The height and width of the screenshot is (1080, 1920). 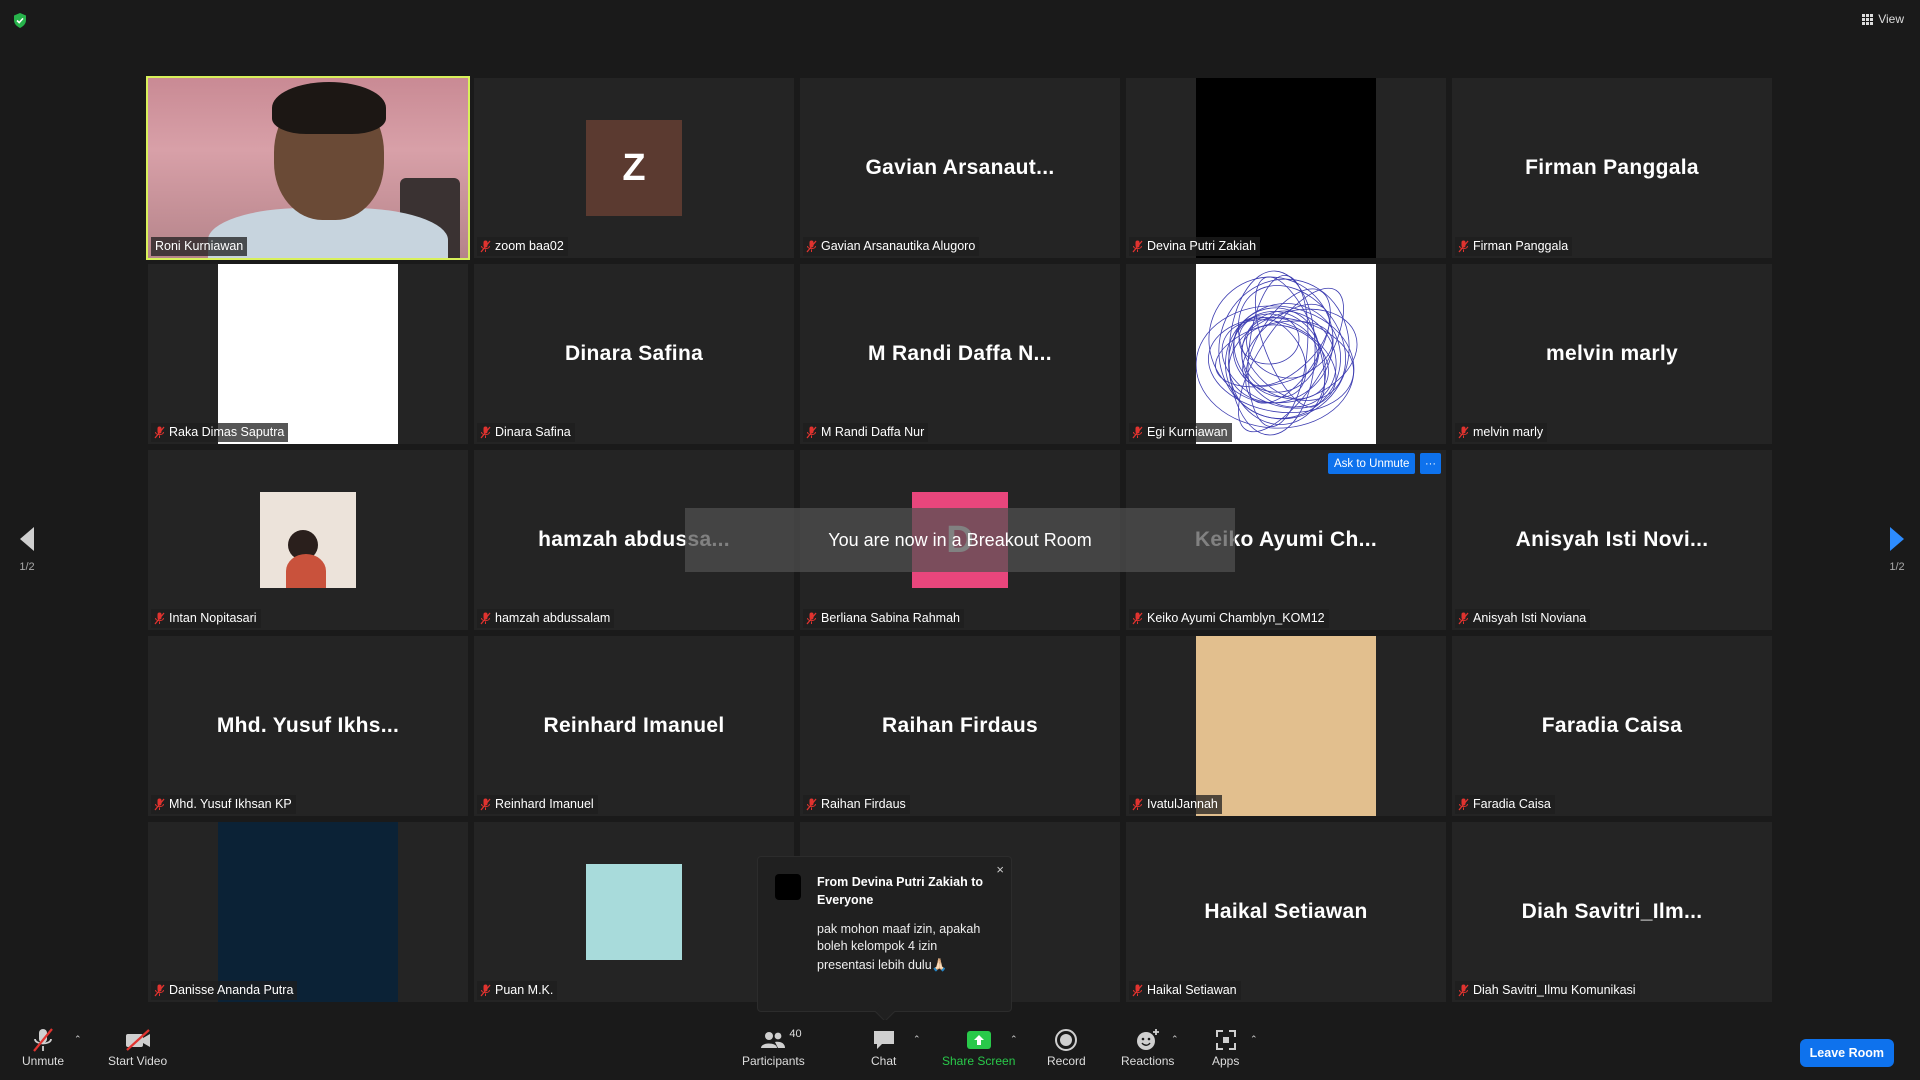 I want to click on participant-name-label: Faradia Caisa, so click(x=1505, y=804).